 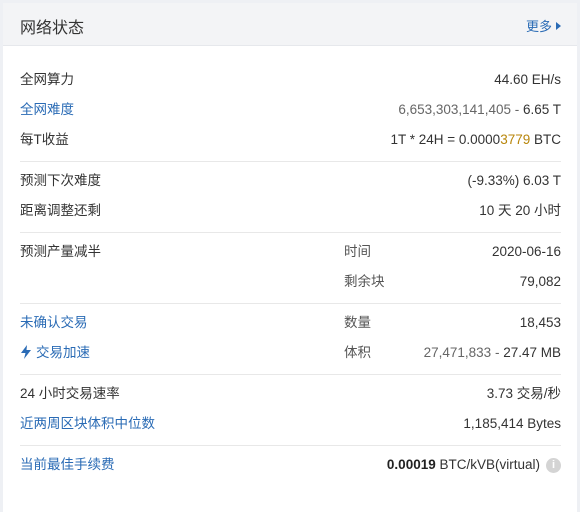 I want to click on info-icon: i, so click(x=553, y=465).